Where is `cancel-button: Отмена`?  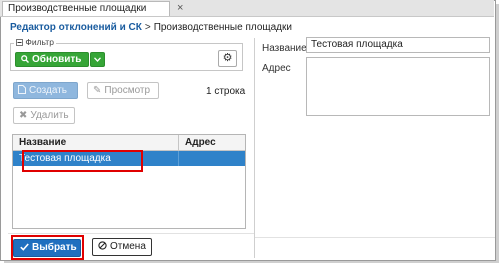
cancel-button: Отмена is located at coordinates (122, 247).